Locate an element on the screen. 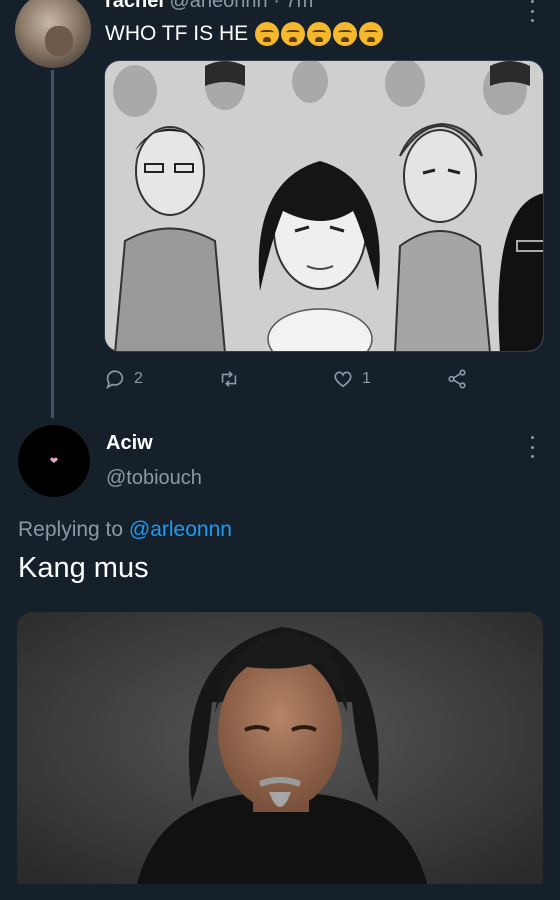  replying-to-mention: @arleonnn is located at coordinates (180, 529).